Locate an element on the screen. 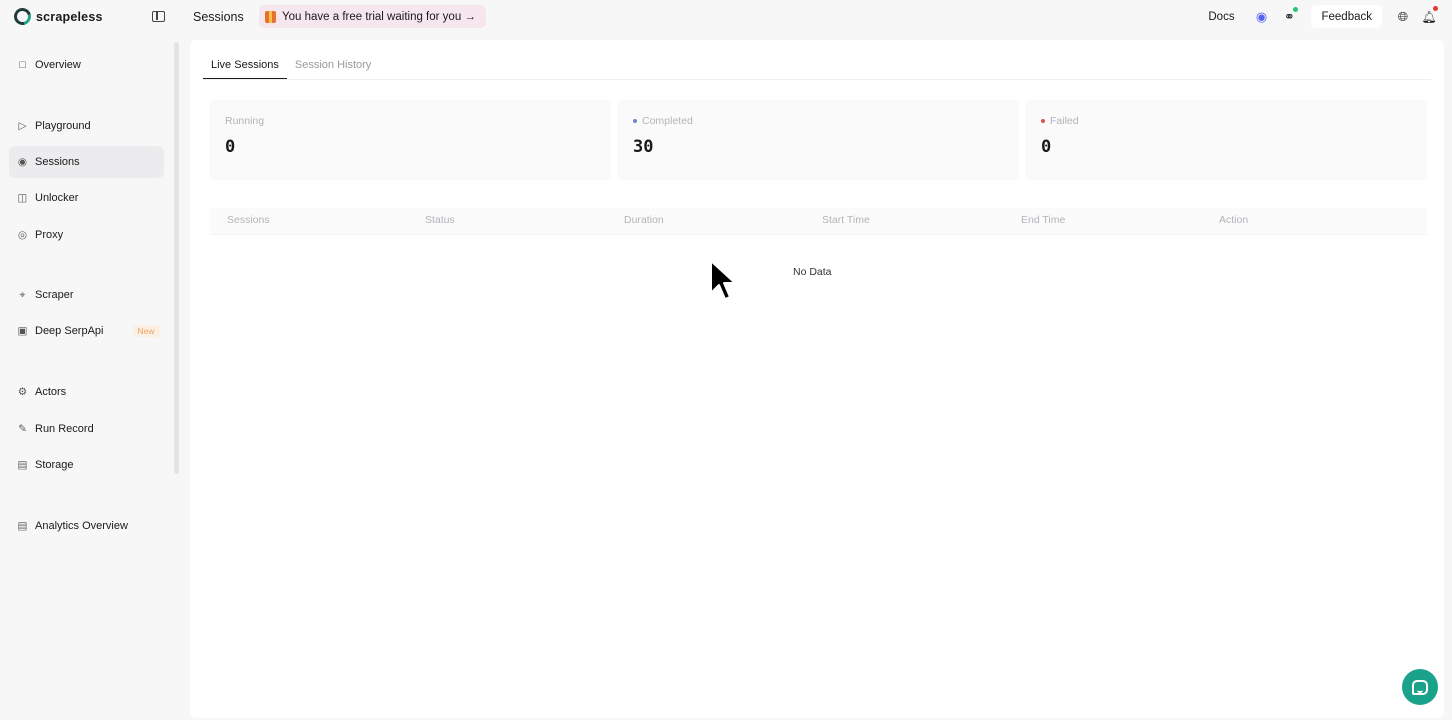 This screenshot has width=1452, height=720. stat-card-completed: Completed 30 is located at coordinates (818, 140).